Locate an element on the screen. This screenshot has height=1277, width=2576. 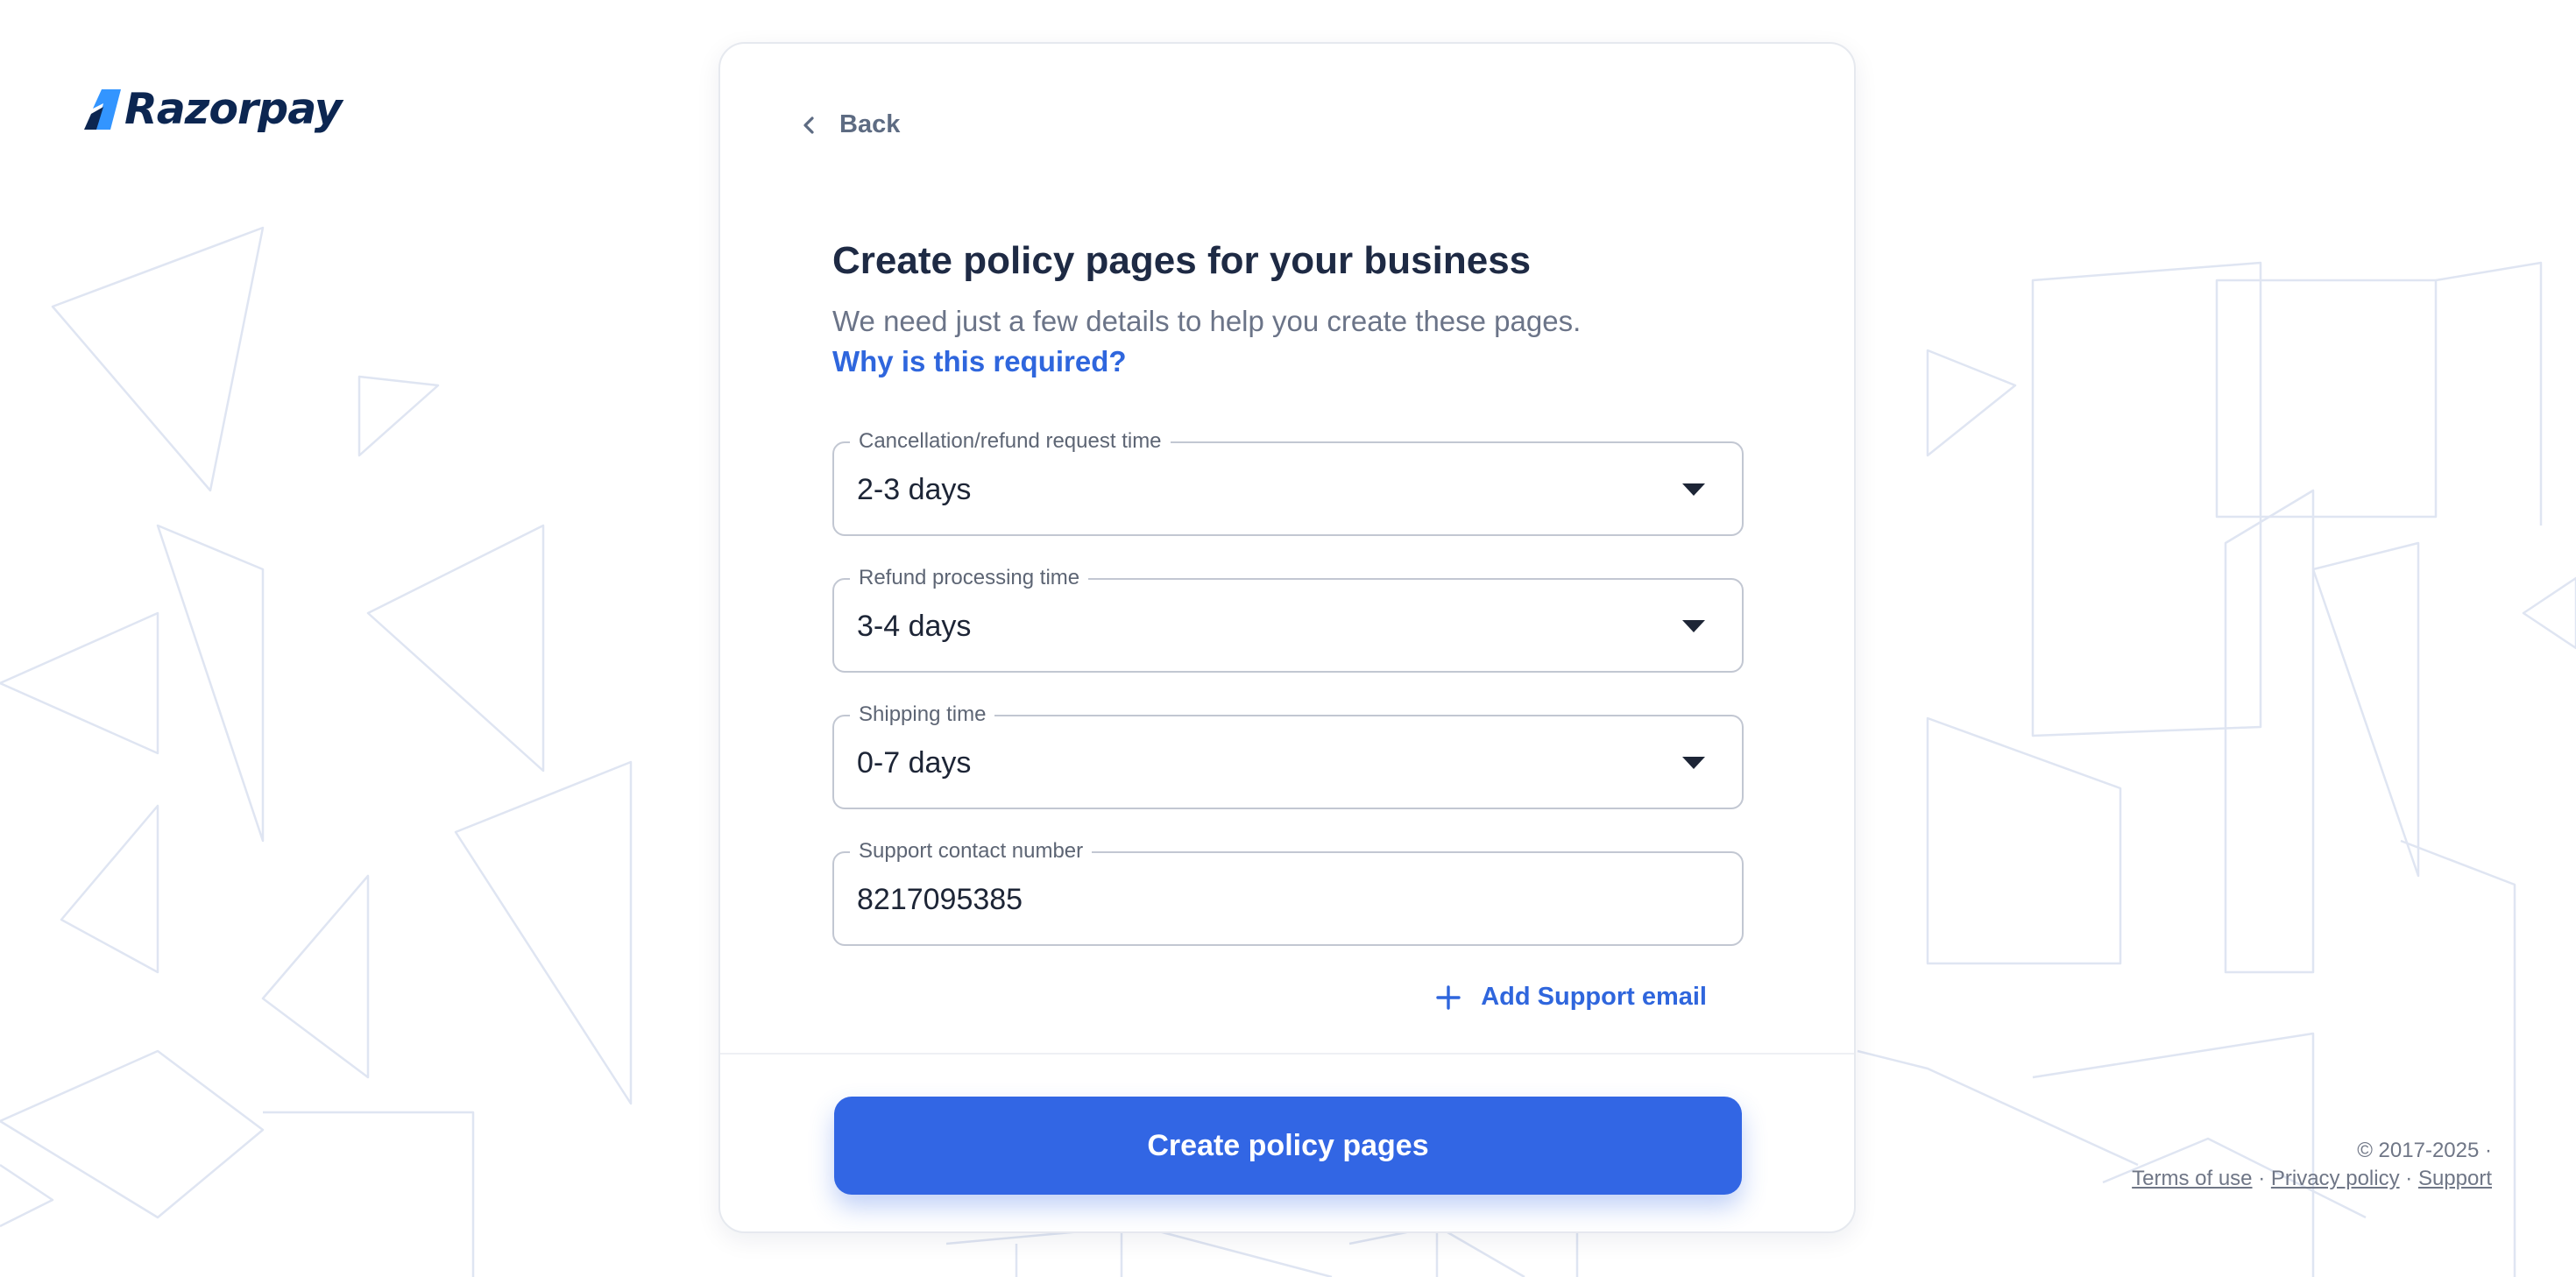
refund-processing-label: Refund processing time is located at coordinates (969, 578).